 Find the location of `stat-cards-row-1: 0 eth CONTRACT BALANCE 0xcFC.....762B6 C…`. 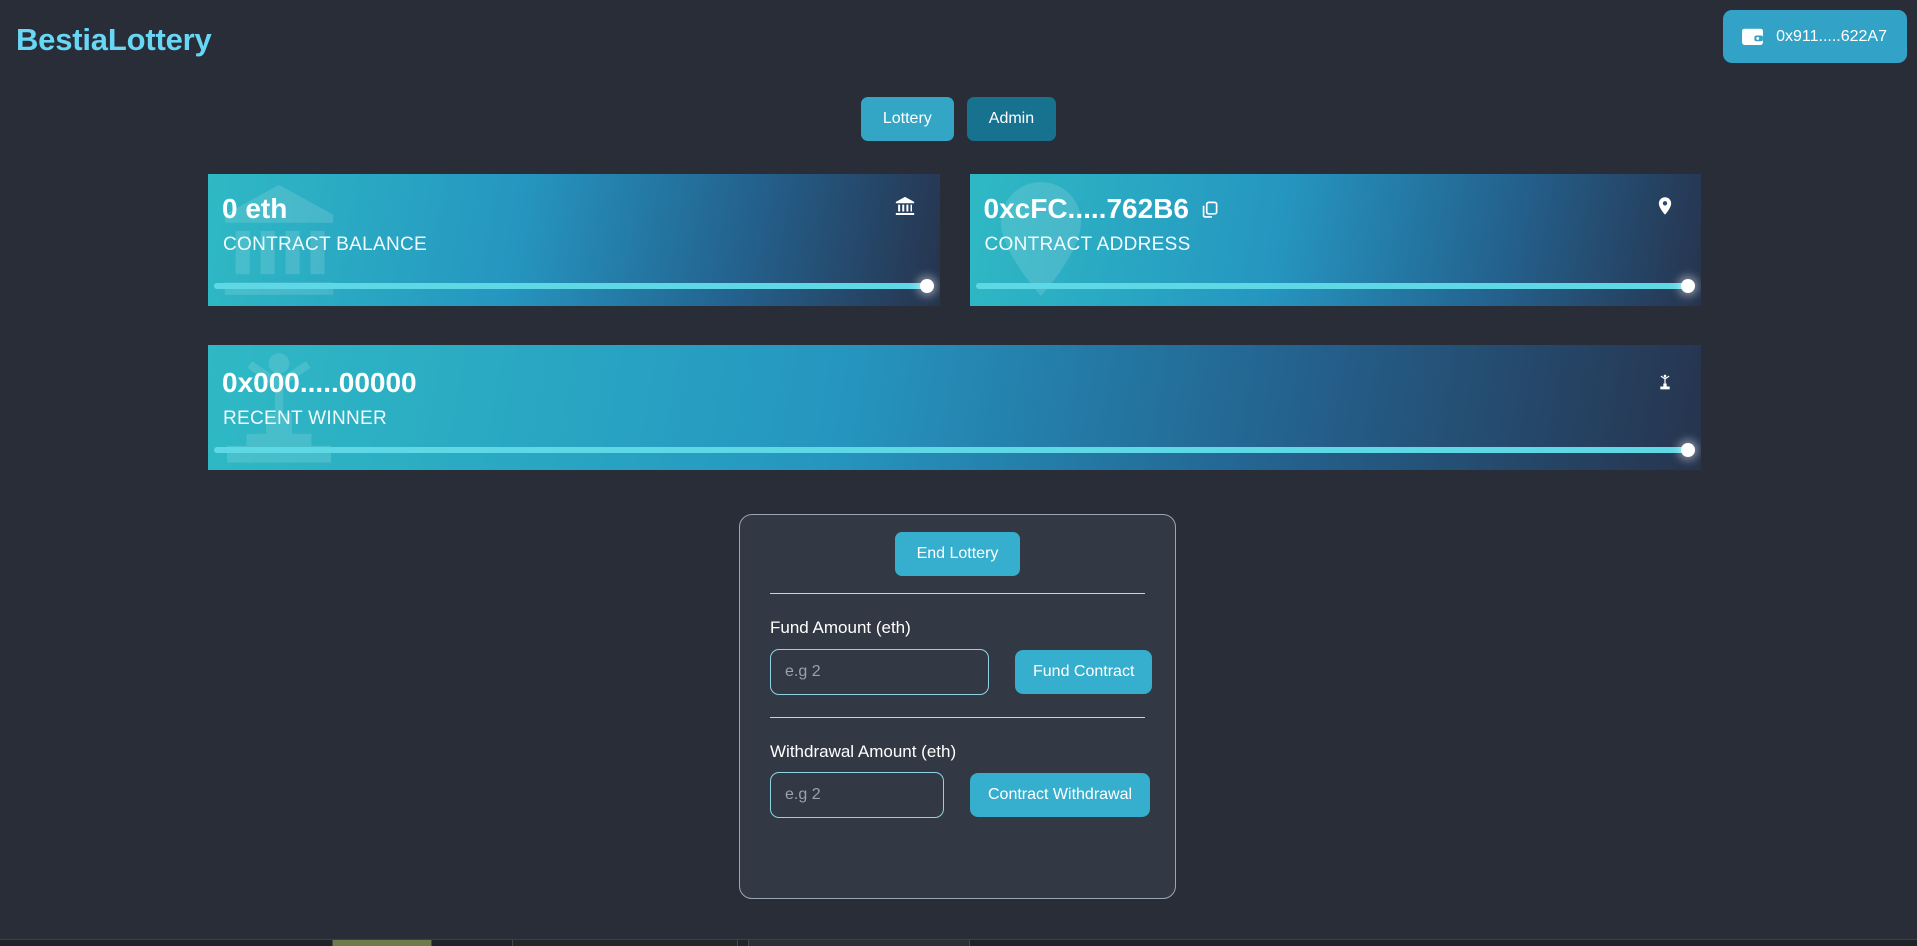

stat-cards-row-1: 0 eth CONTRACT BALANCE 0xcFC.....762B6 C… is located at coordinates (954, 240).